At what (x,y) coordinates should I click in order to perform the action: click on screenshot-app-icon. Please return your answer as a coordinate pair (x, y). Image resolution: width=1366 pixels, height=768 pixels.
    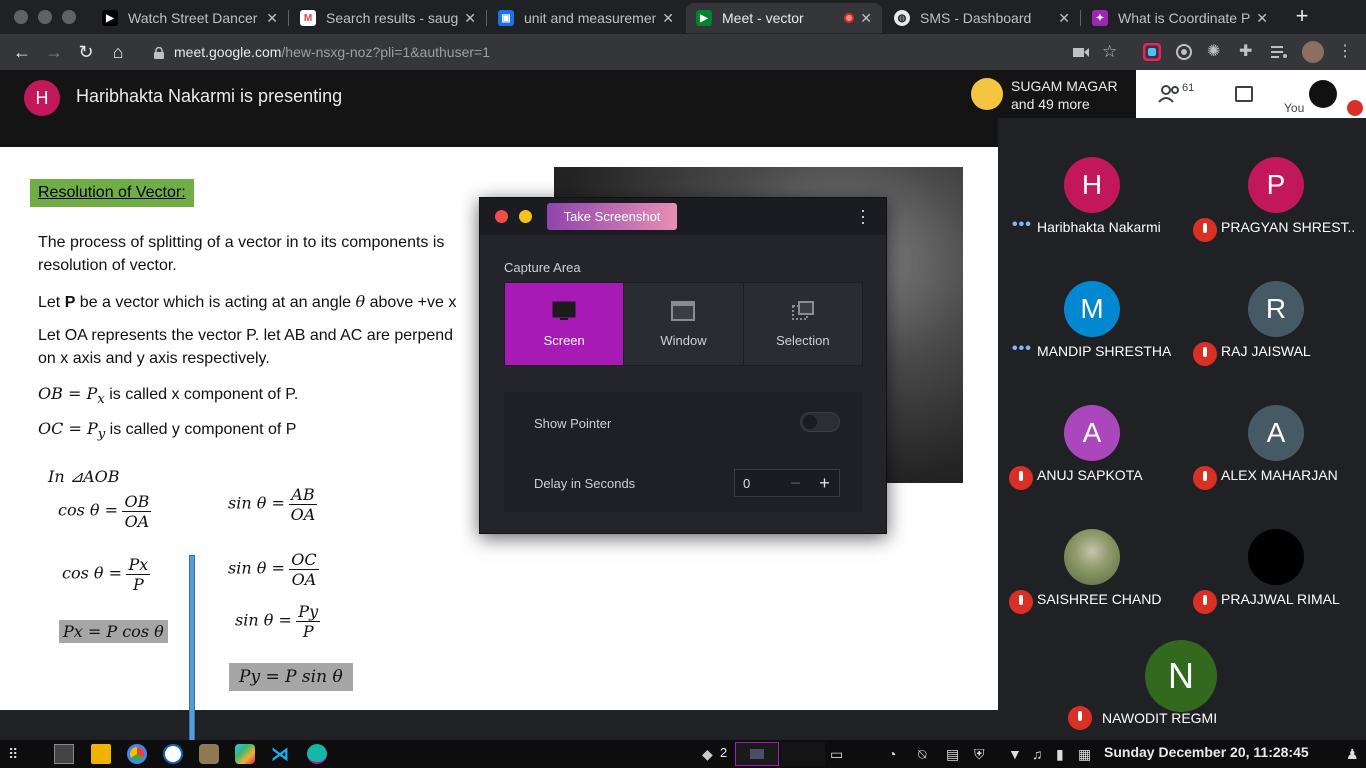
    Looking at the image, I should click on (317, 754).